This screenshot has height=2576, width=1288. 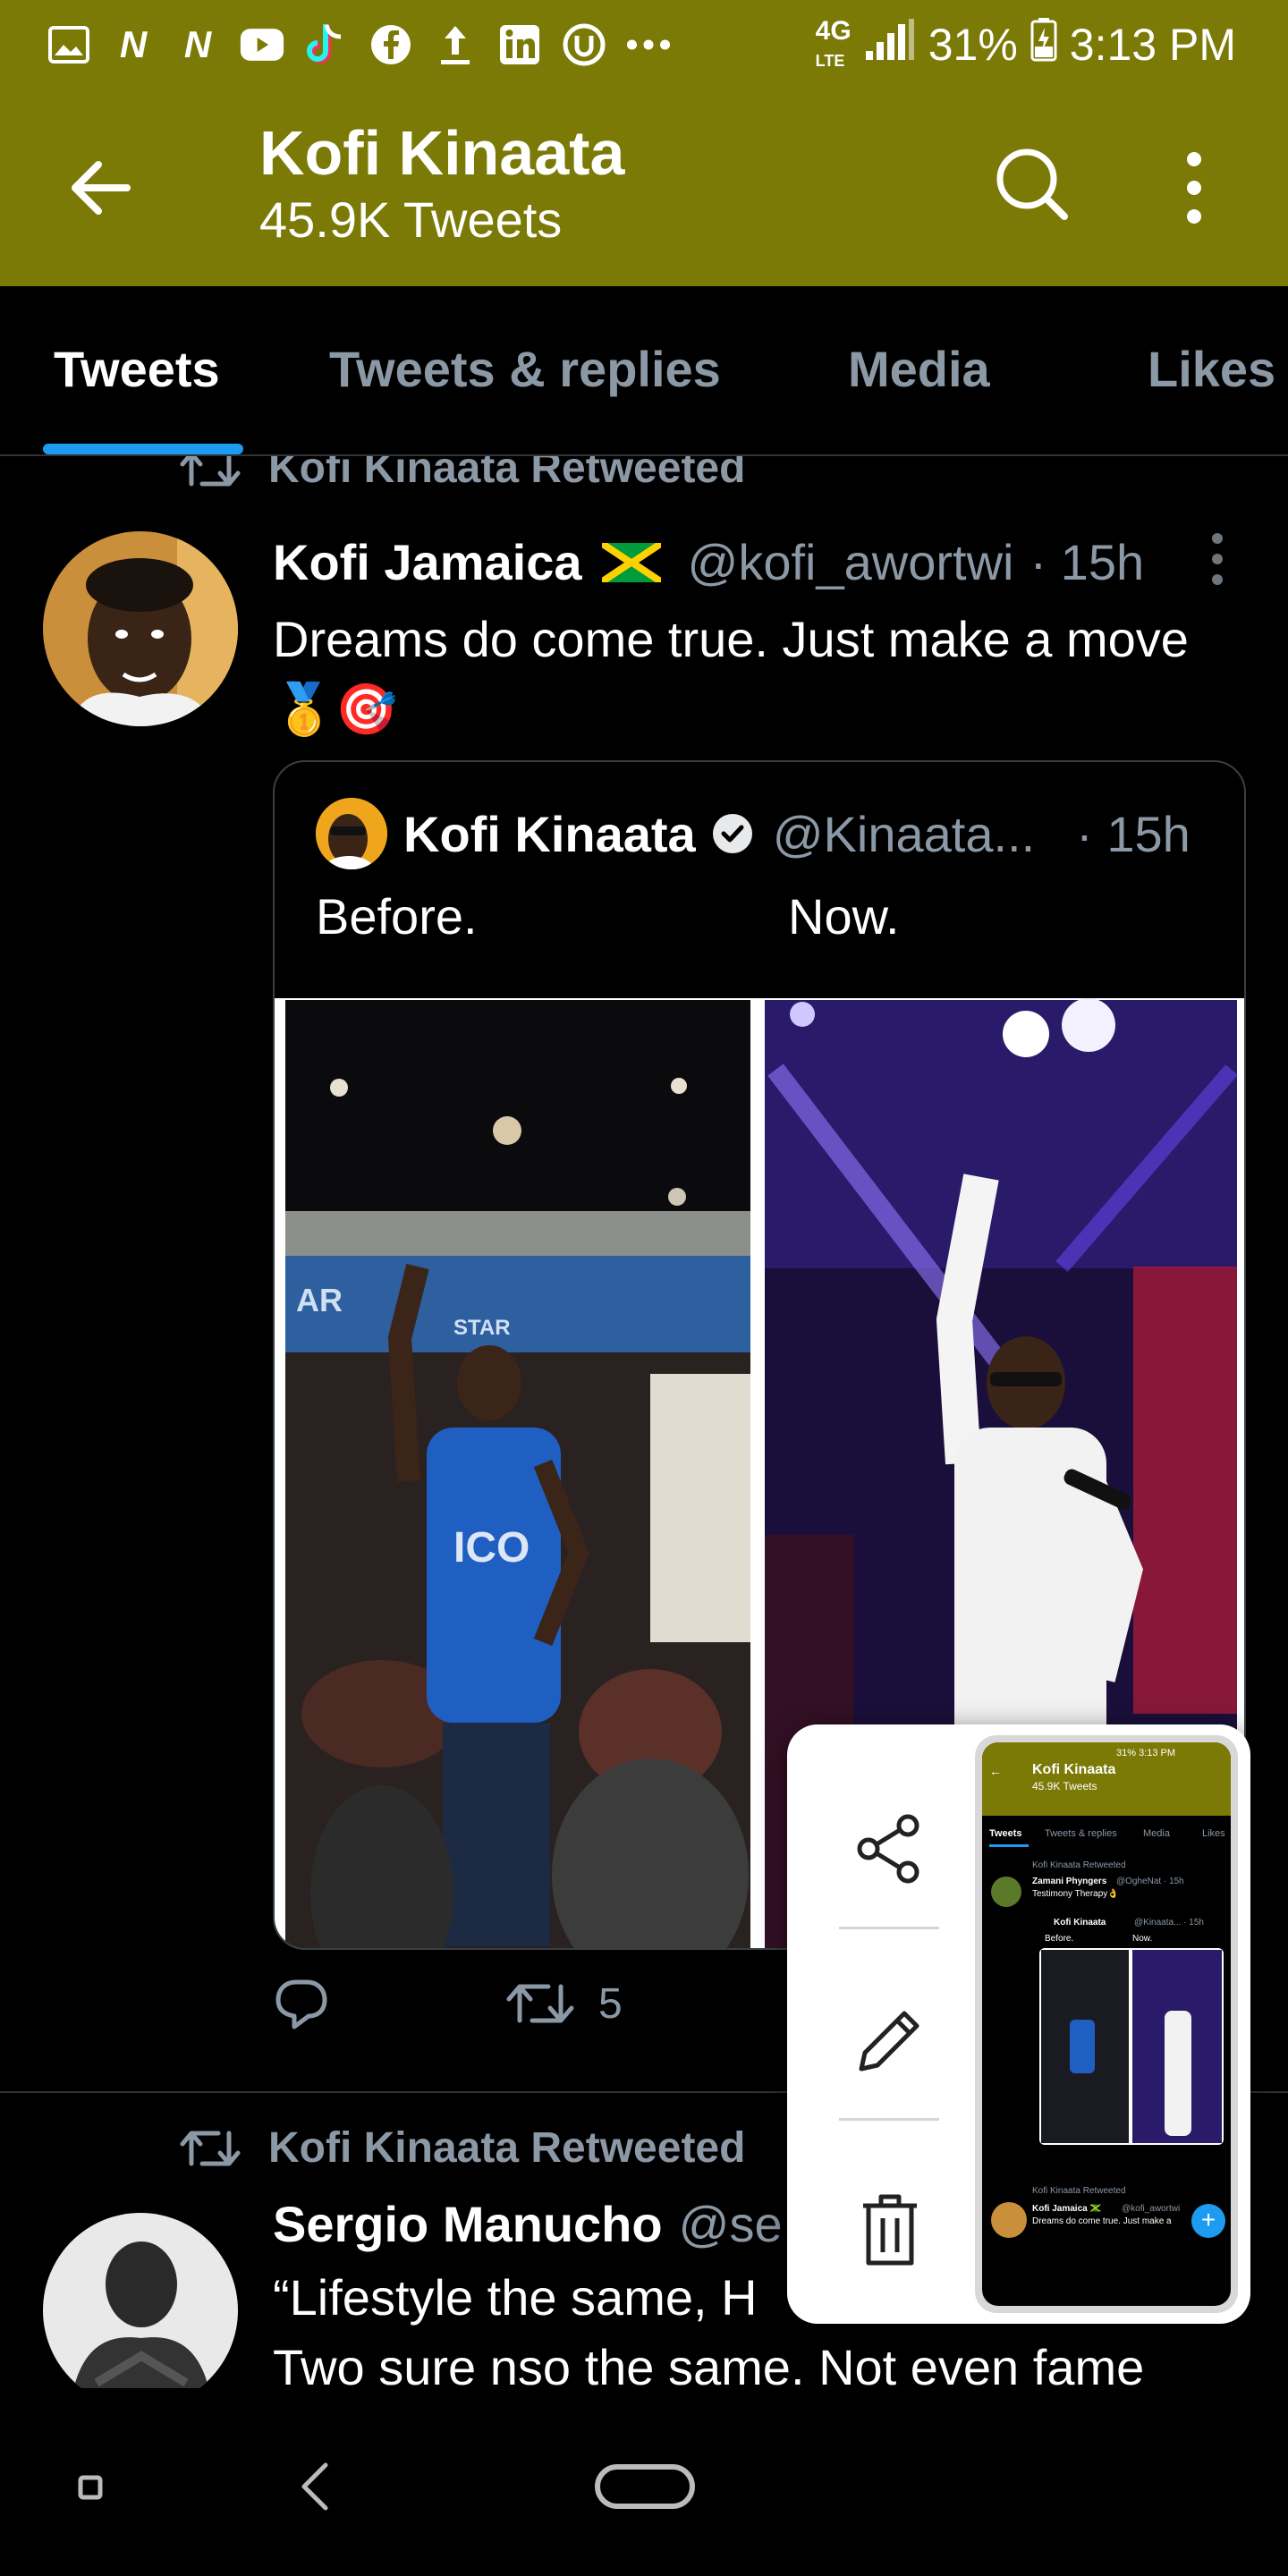 I want to click on author-handle: @se, so click(x=731, y=2224).